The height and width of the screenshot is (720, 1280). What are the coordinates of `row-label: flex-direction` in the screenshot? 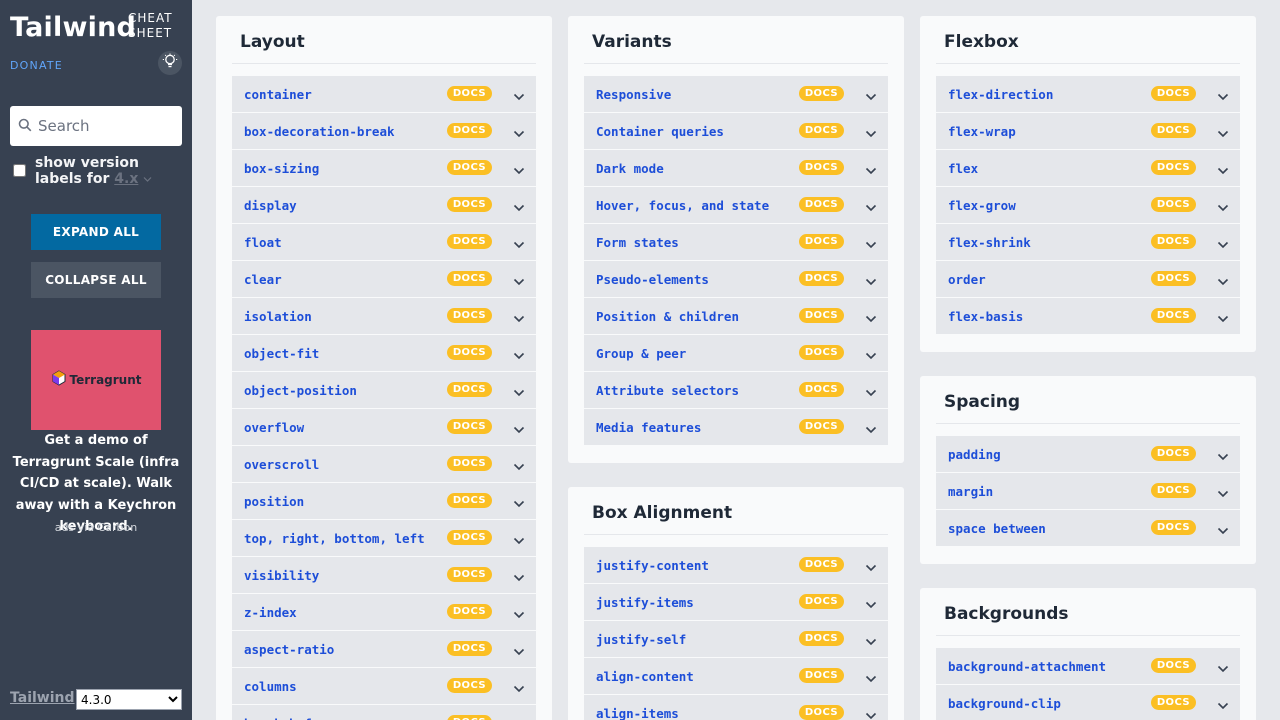 It's located at (1000, 94).